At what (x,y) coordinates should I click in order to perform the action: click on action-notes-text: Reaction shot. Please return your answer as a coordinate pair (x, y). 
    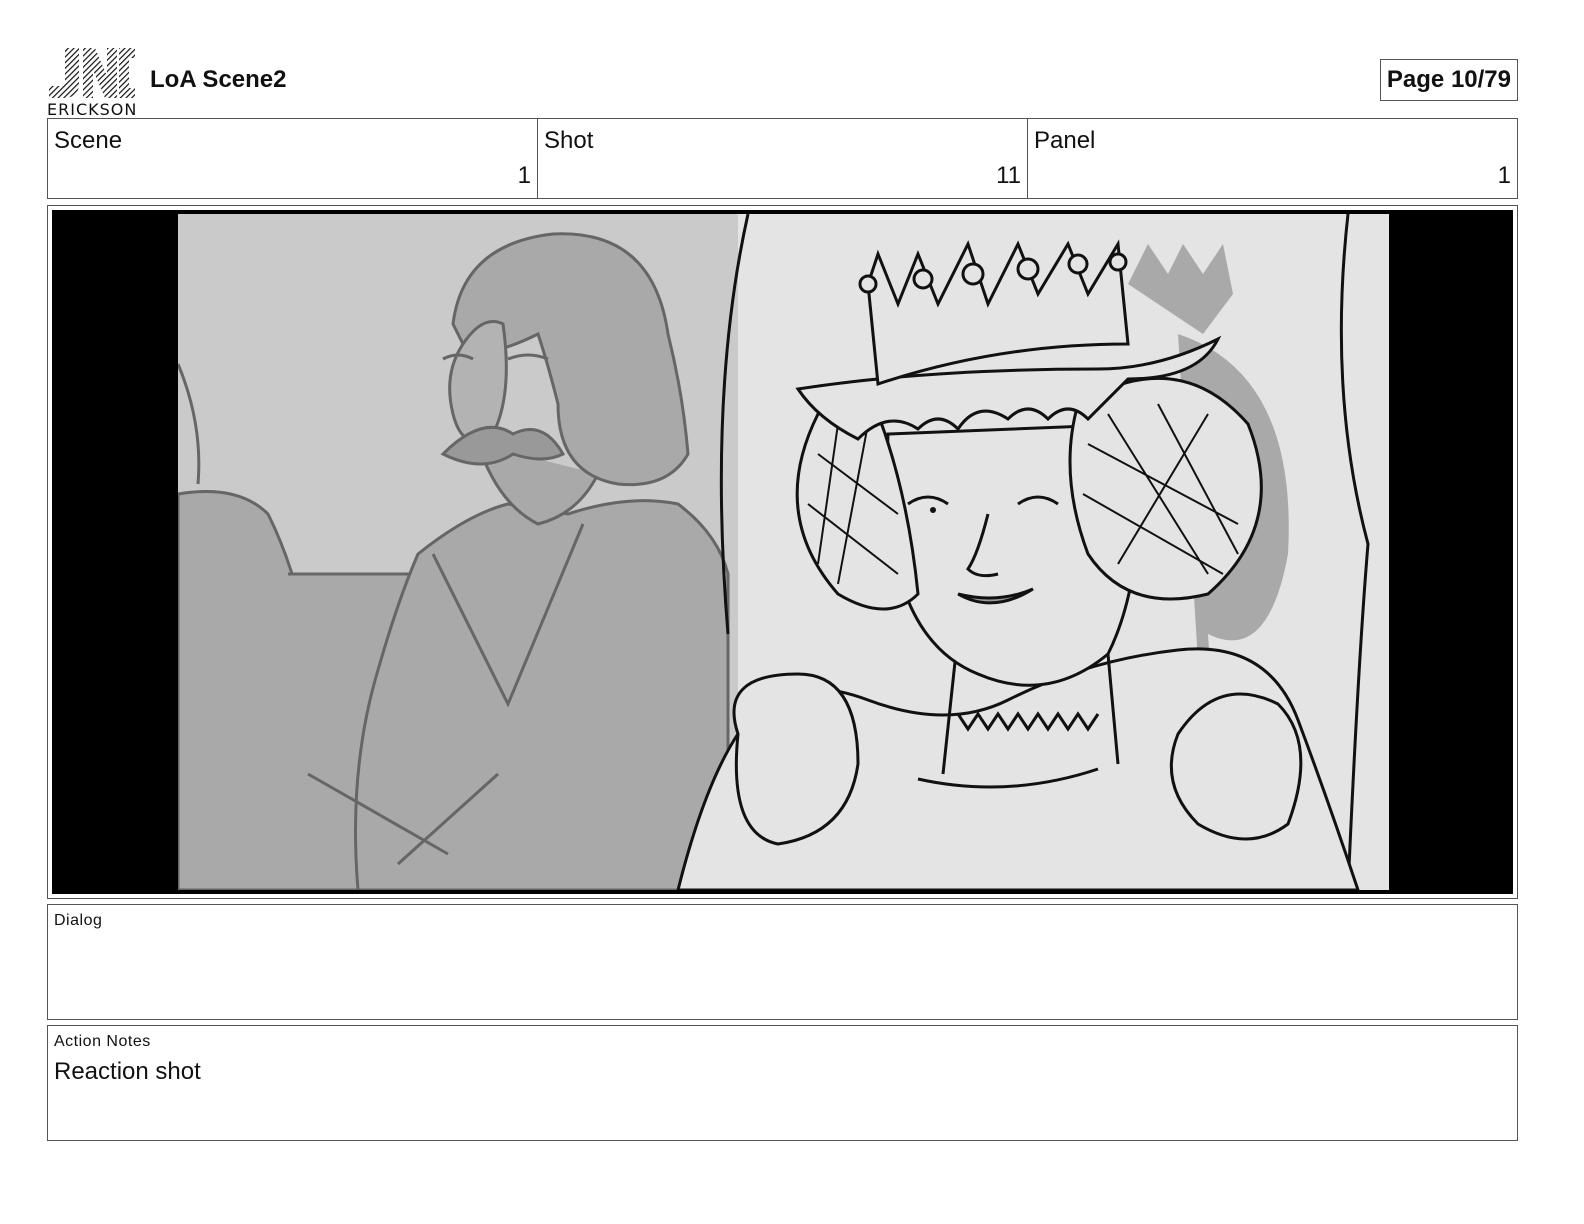
    Looking at the image, I should click on (127, 1071).